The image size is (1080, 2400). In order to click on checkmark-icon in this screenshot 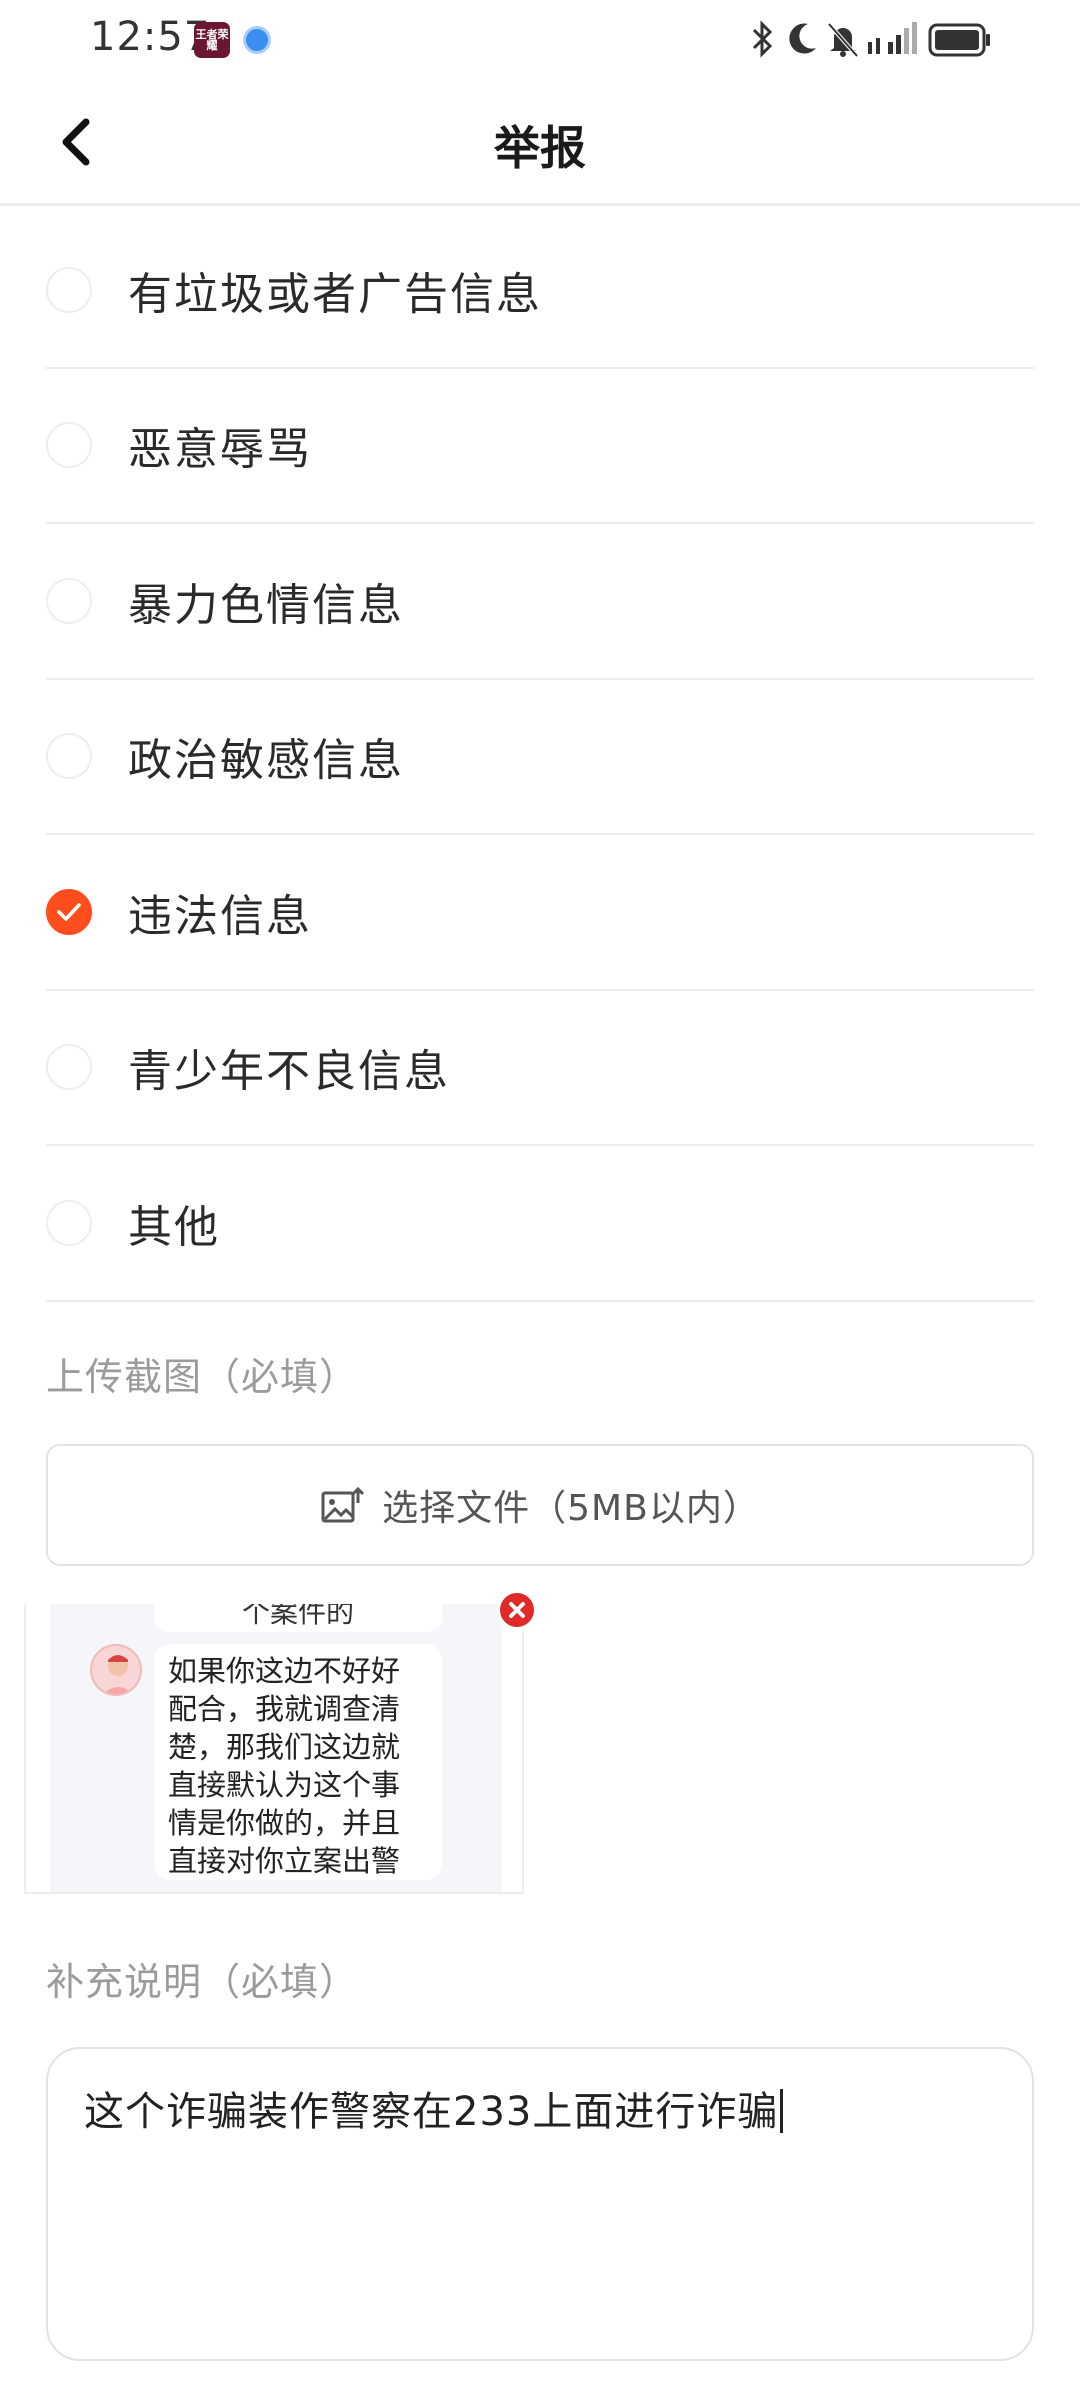, I will do `click(69, 912)`.